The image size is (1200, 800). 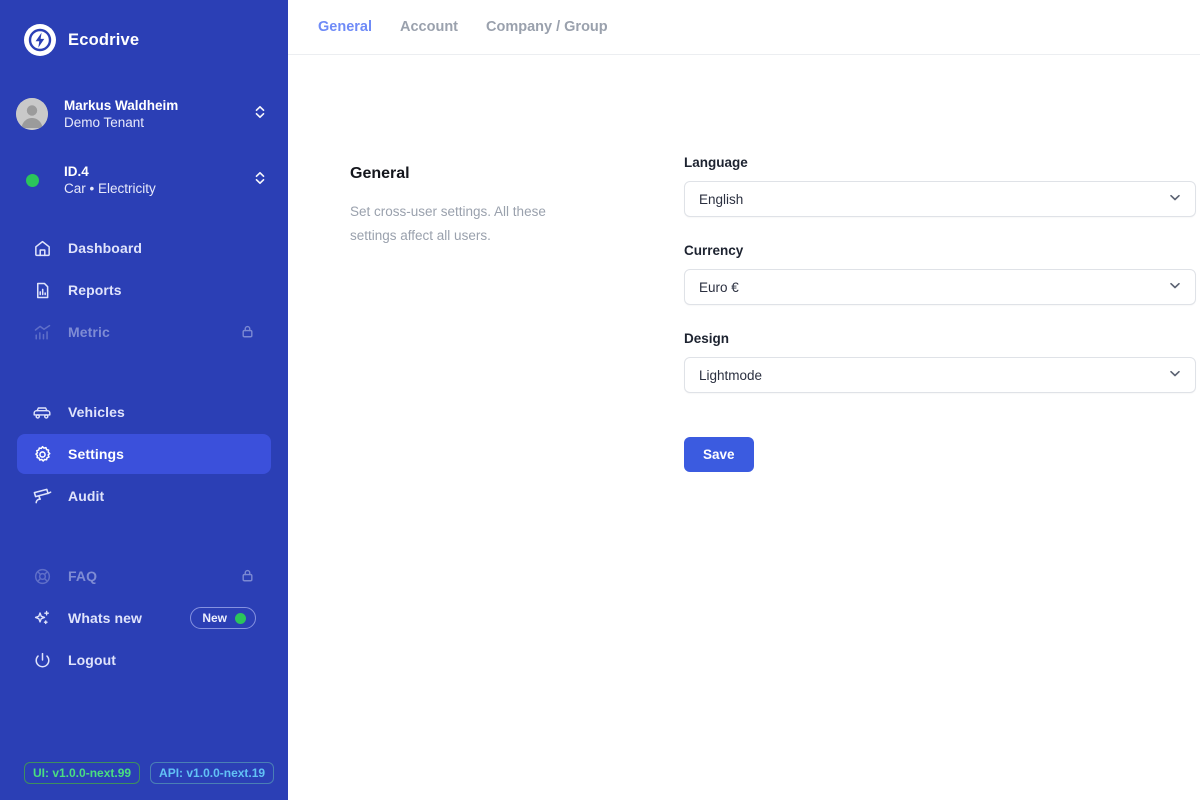 What do you see at coordinates (144, 248) in the screenshot?
I see `sidebar-item-dashboard: Dashboard` at bounding box center [144, 248].